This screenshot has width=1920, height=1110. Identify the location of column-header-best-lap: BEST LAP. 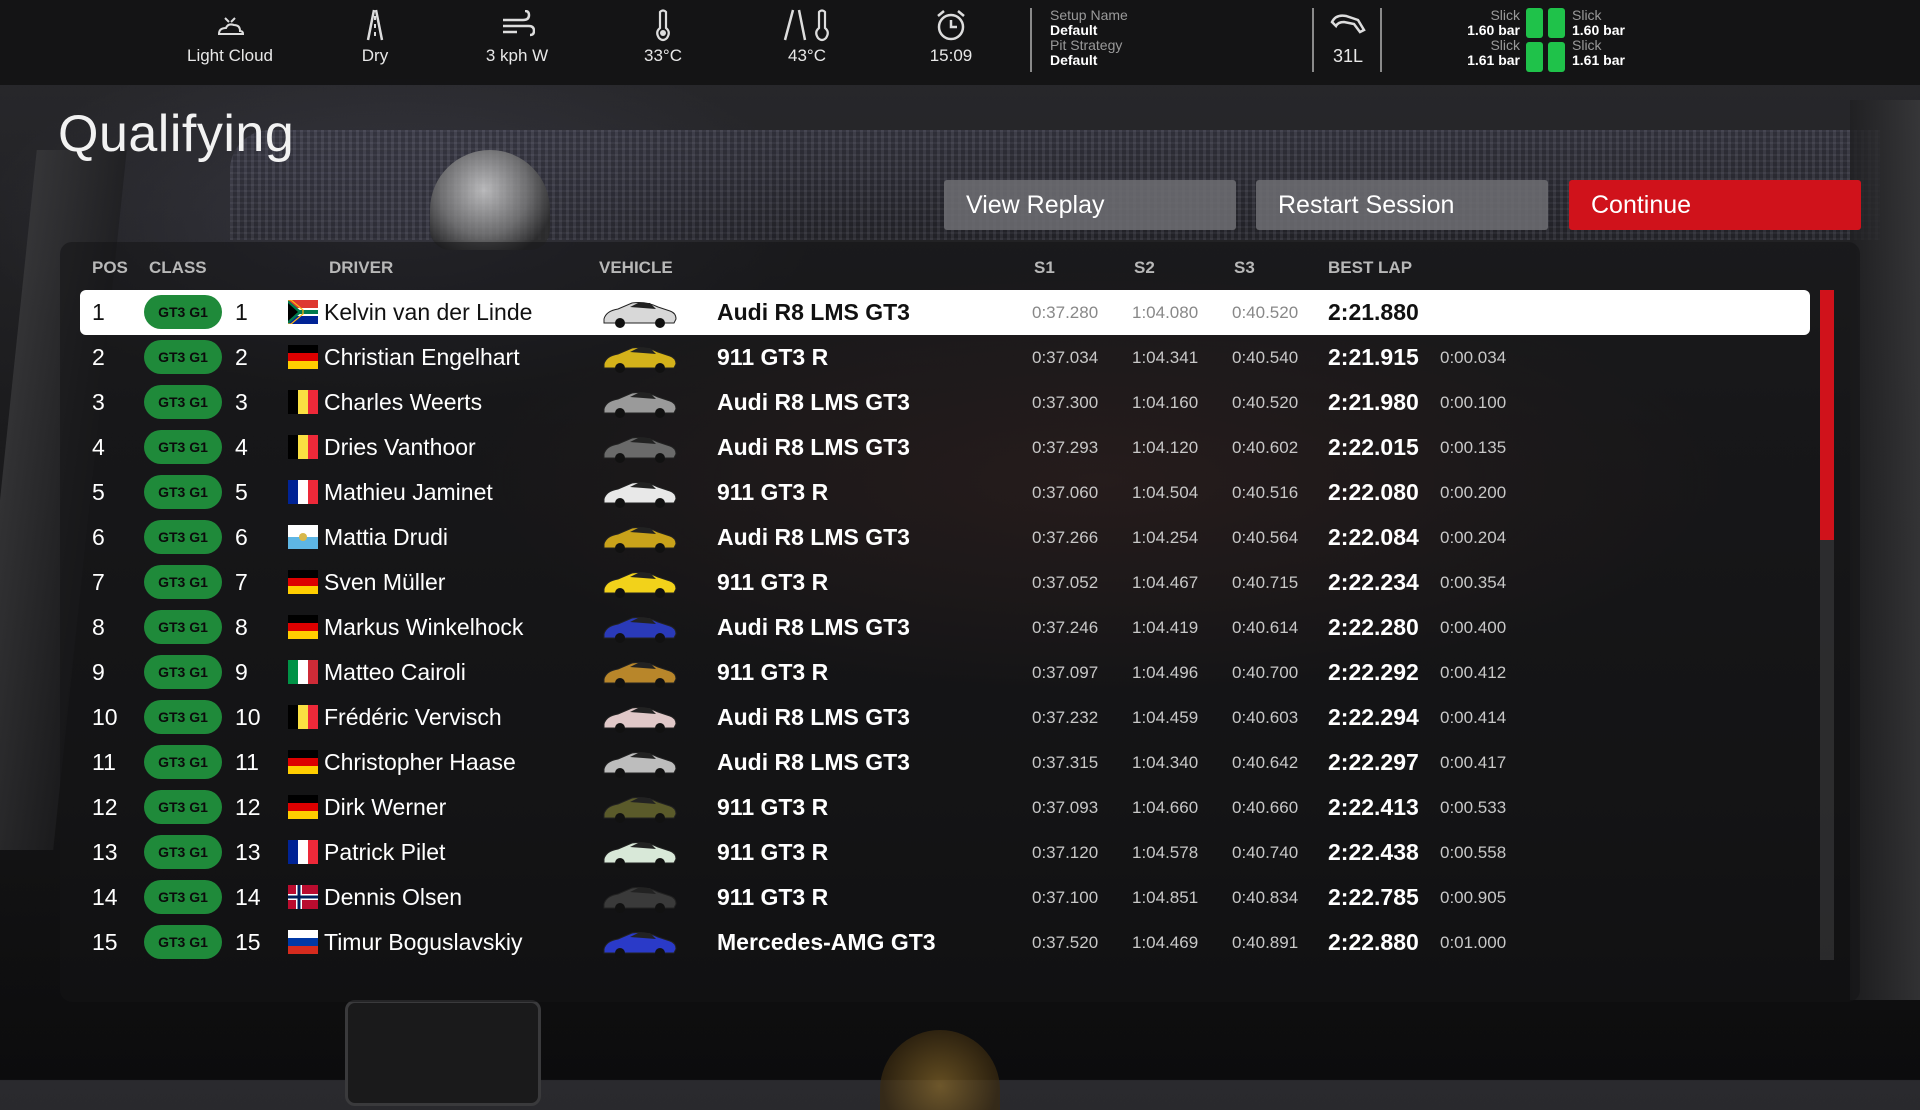
(1370, 267).